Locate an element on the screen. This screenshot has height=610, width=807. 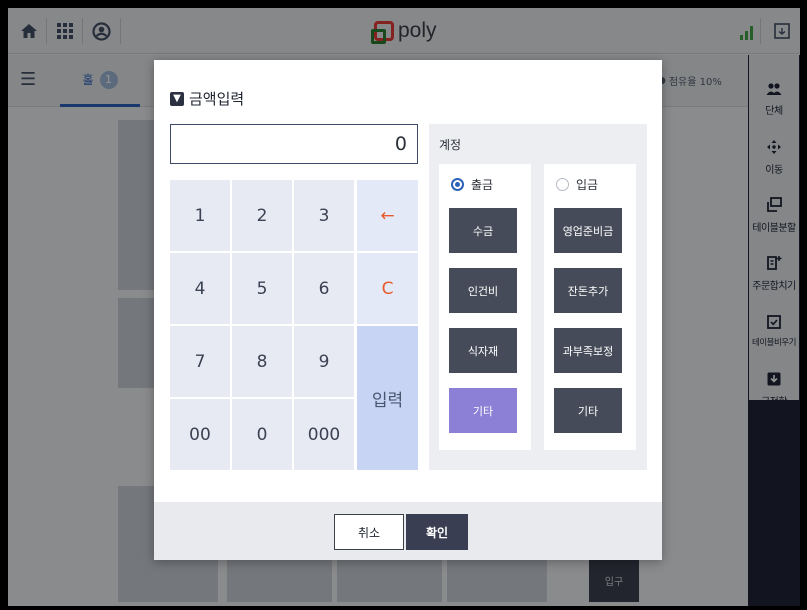
key-000: 000 is located at coordinates (324, 434).